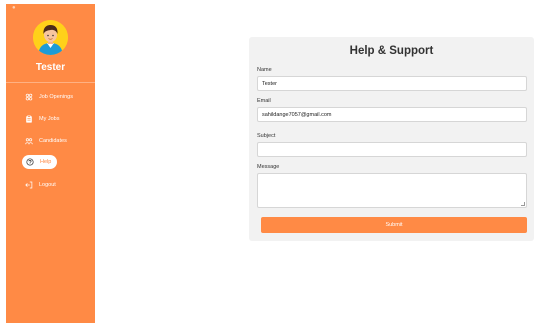 The height and width of the screenshot is (323, 534). Describe the element at coordinates (28, 185) in the screenshot. I see `logout-icon` at that location.